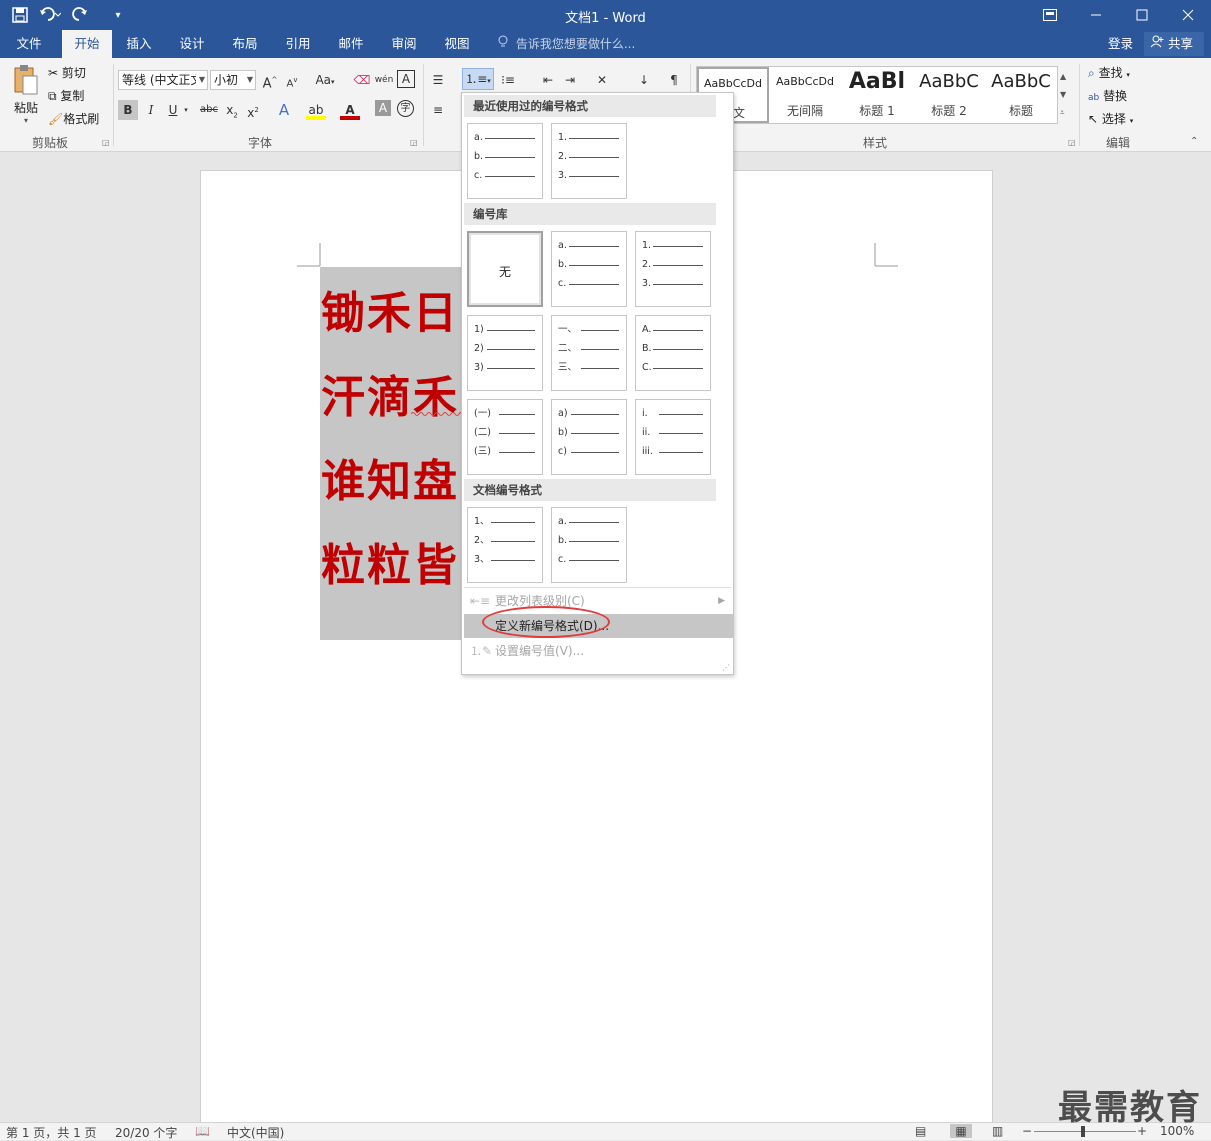 This screenshot has height=1141, width=1211. What do you see at coordinates (1120, 44) in the screenshot?
I see `login-link: 登录` at bounding box center [1120, 44].